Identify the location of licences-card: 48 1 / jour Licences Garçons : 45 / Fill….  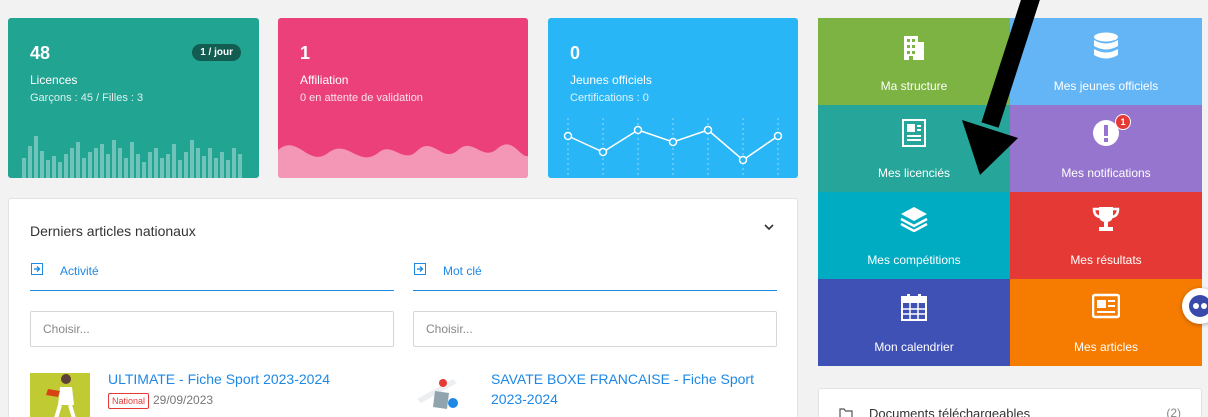
(133, 98).